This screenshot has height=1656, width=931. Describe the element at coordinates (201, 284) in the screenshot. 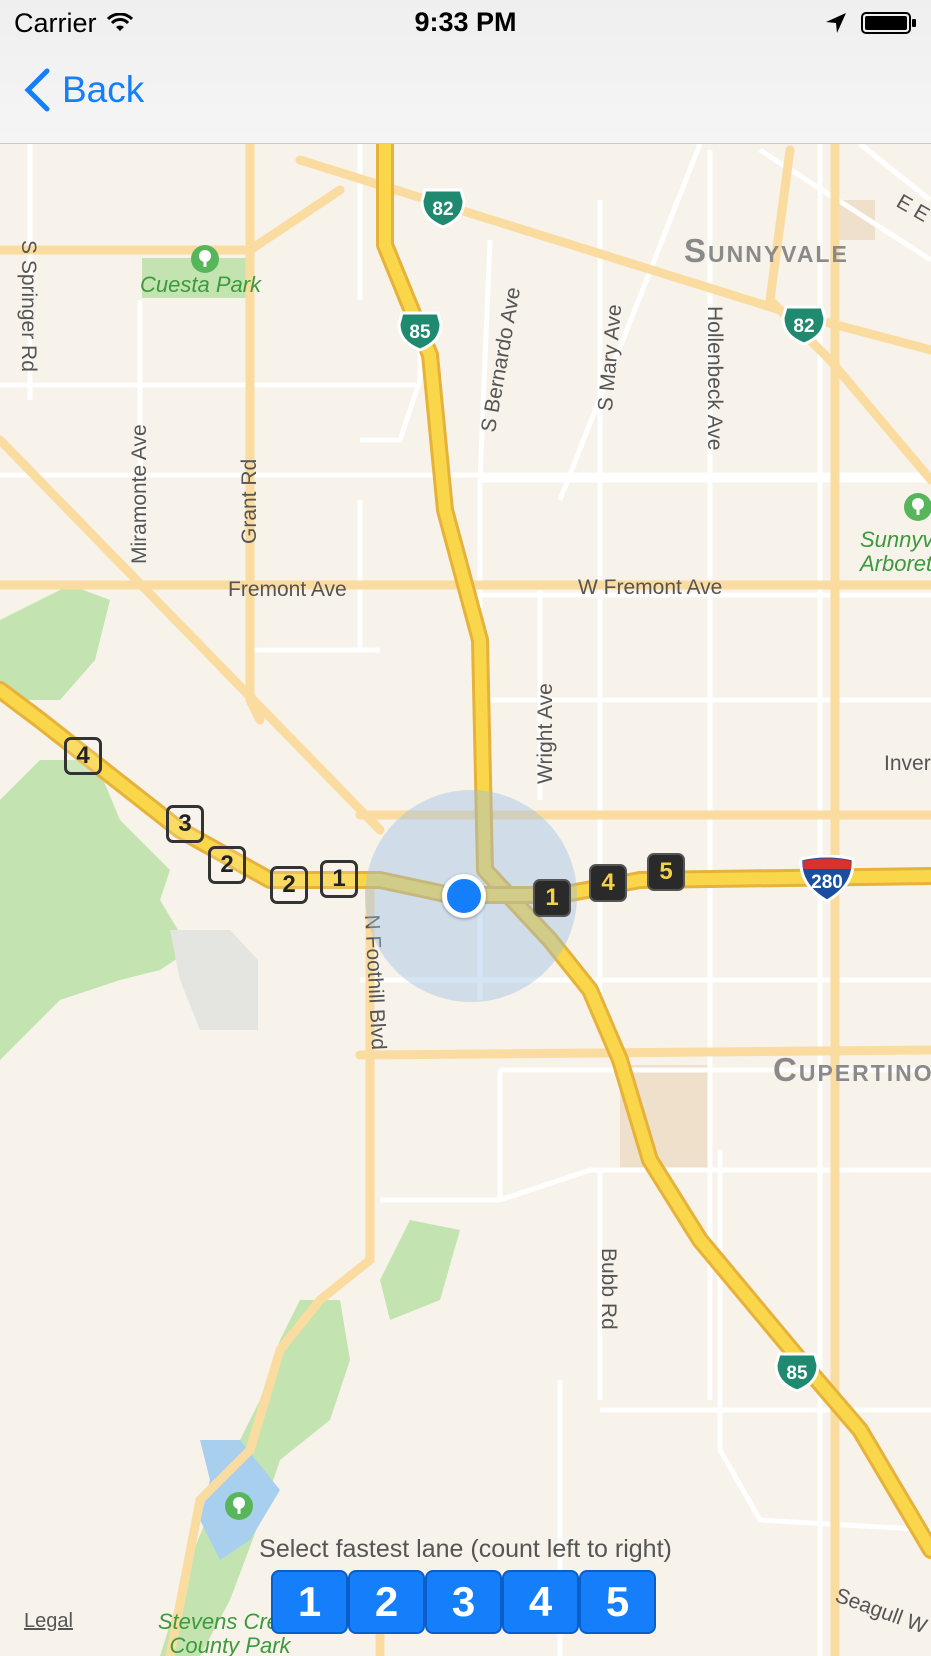

I see `park-label-cuesta: Cuesta Park` at that location.